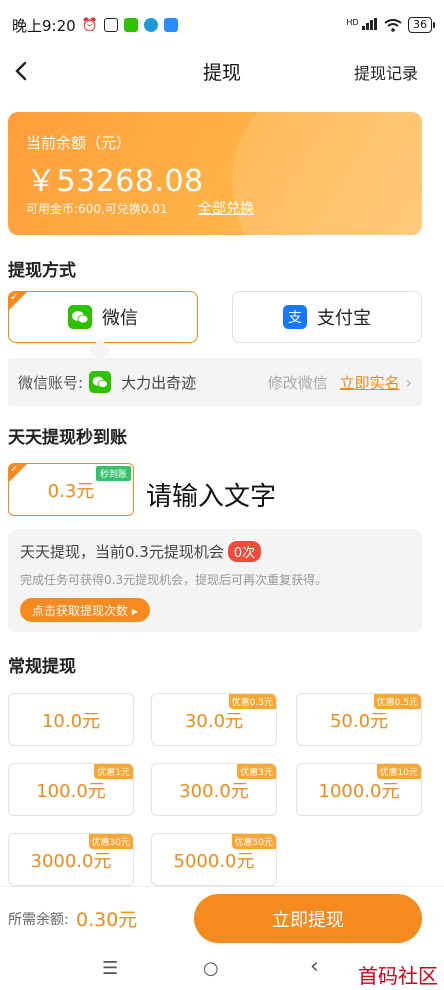 Image resolution: width=444 pixels, height=990 pixels. Describe the element at coordinates (97, 209) in the screenshot. I see `coin-info: 可用金币:600,可兑换0.01` at that location.